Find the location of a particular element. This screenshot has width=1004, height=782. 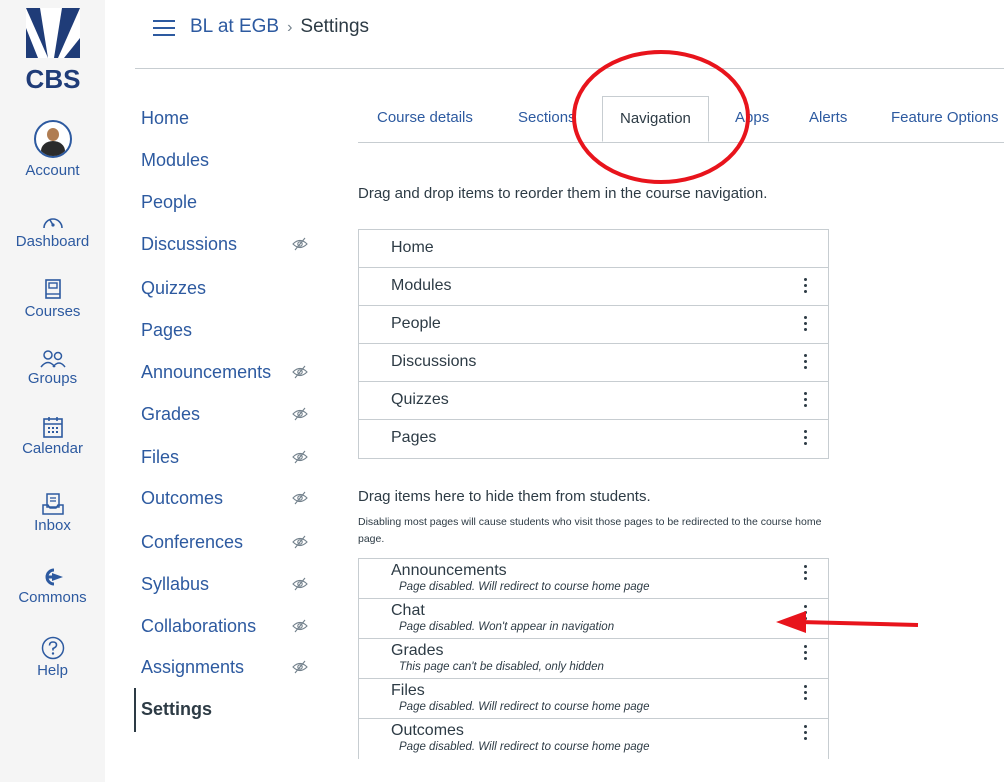

global-nav-label: Courses is located at coordinates (52, 311).